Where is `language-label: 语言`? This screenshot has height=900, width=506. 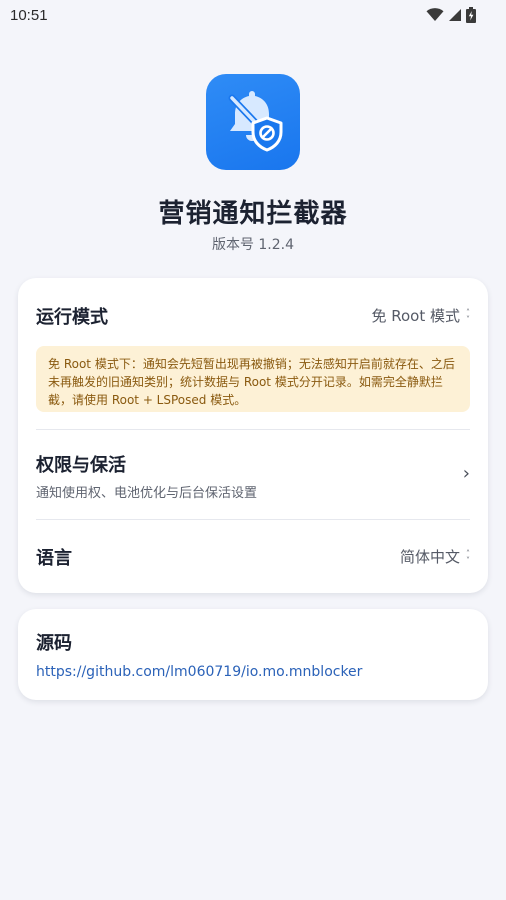 language-label: 语言 is located at coordinates (54, 558).